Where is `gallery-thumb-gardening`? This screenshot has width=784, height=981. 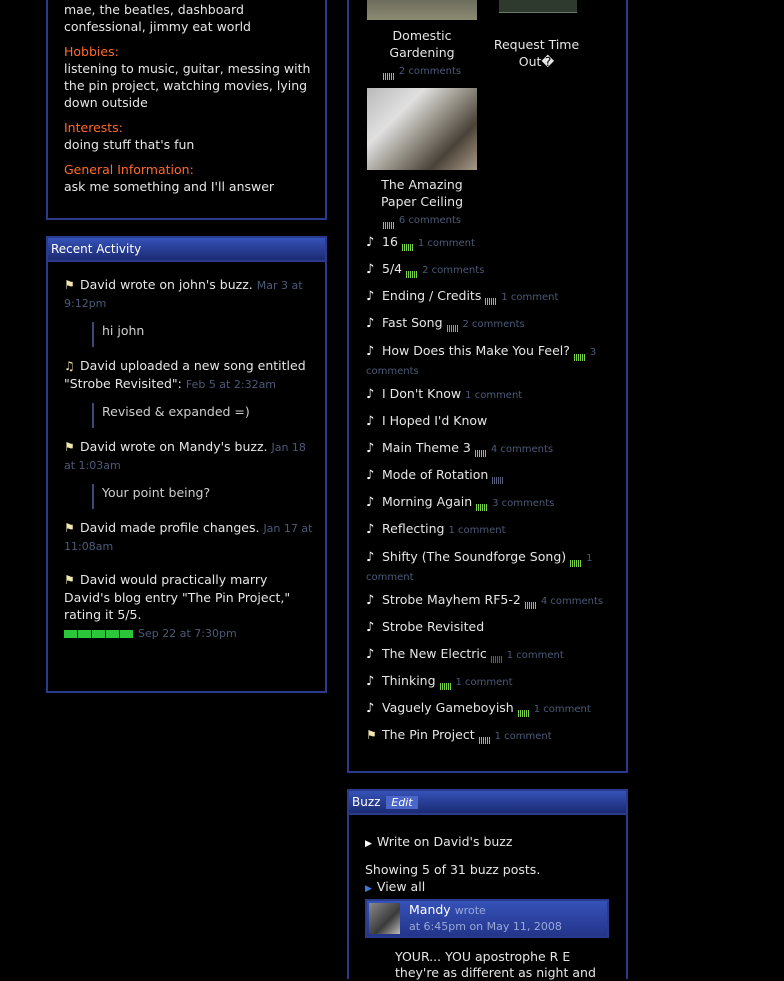
gallery-thumb-gardening is located at coordinates (422, 10).